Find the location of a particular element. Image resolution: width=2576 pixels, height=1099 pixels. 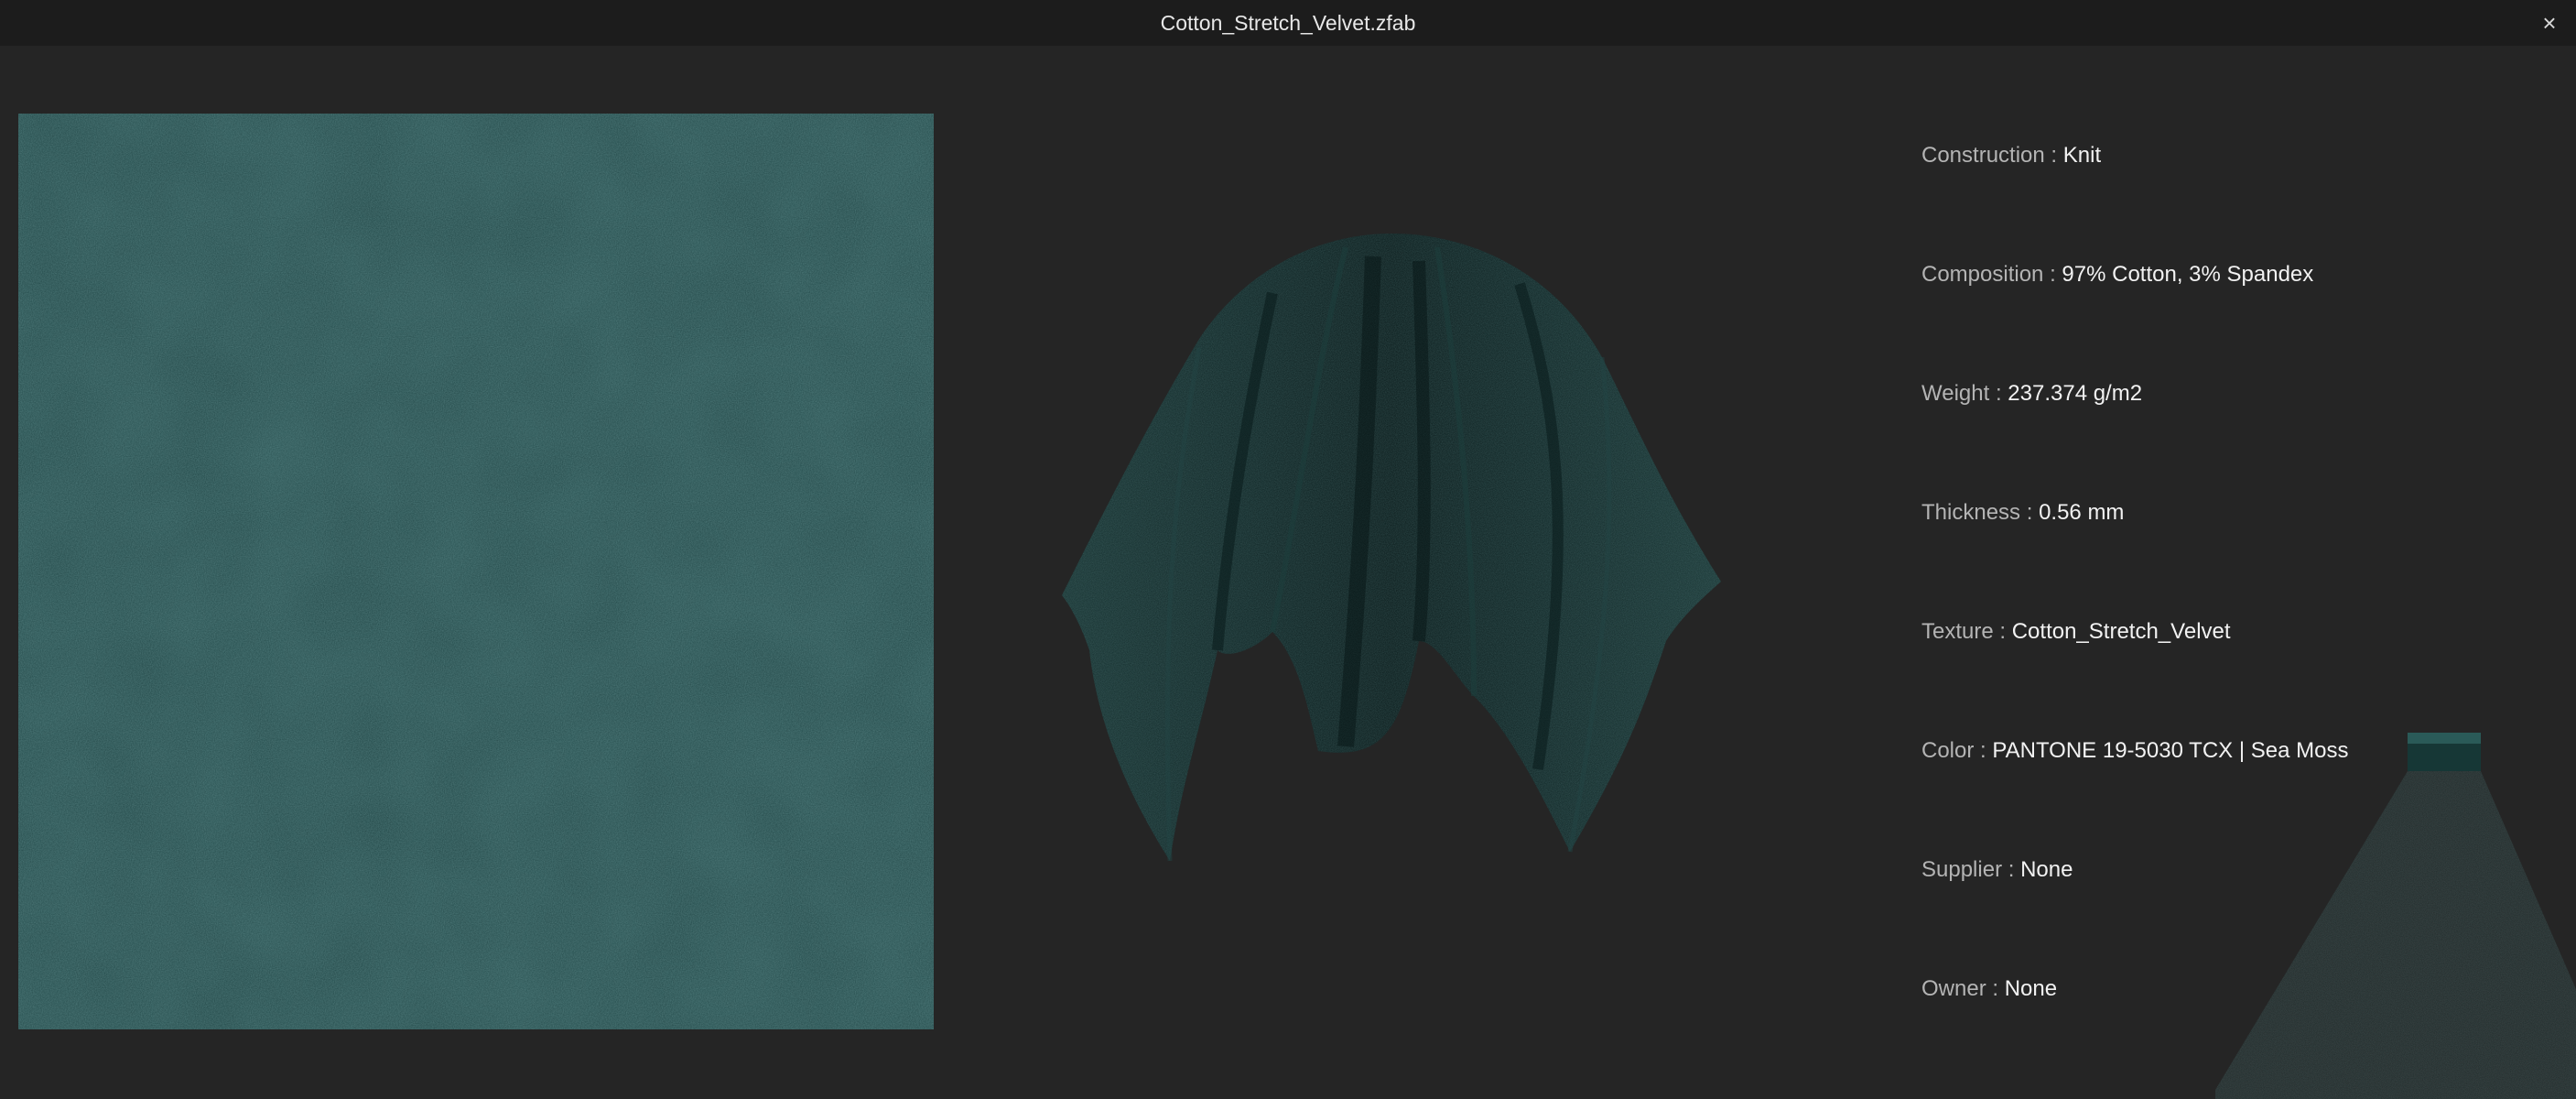

property-value: Knit is located at coordinates (2082, 155).